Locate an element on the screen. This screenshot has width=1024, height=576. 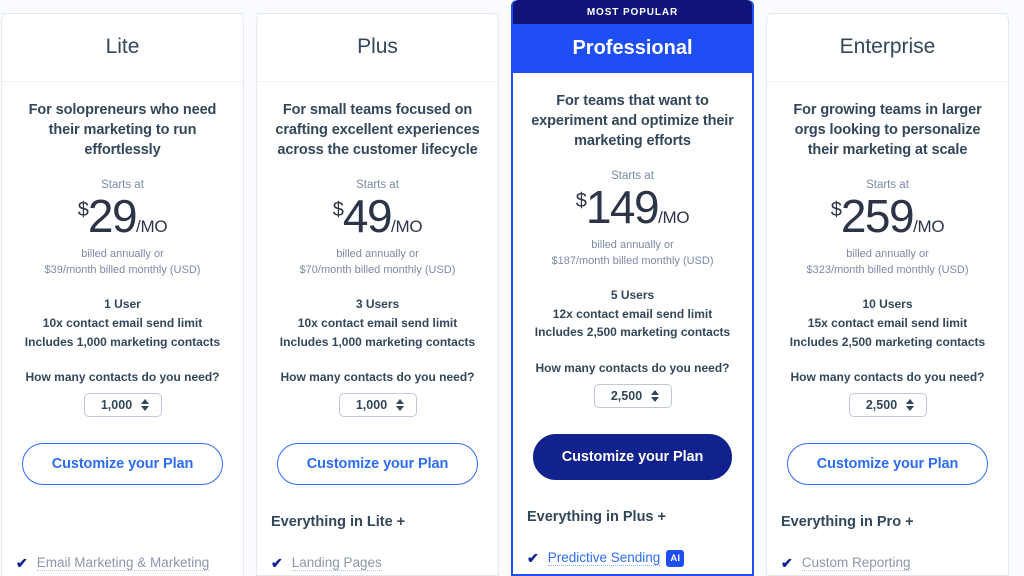
everything-in-label: Everything in Lite + is located at coordinates (338, 522).